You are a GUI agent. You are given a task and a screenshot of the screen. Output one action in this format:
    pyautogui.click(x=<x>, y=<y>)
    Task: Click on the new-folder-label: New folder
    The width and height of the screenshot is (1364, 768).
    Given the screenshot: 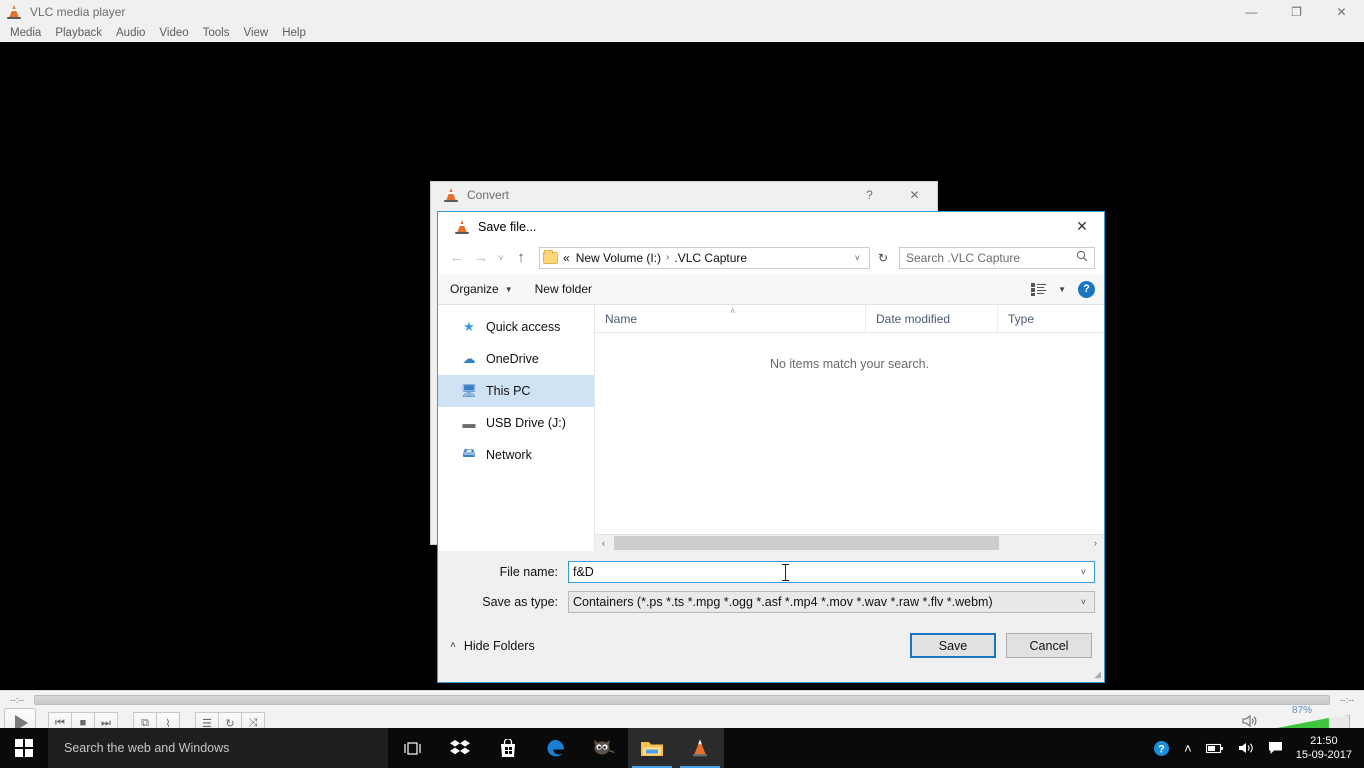 What is the action you would take?
    pyautogui.click(x=563, y=289)
    